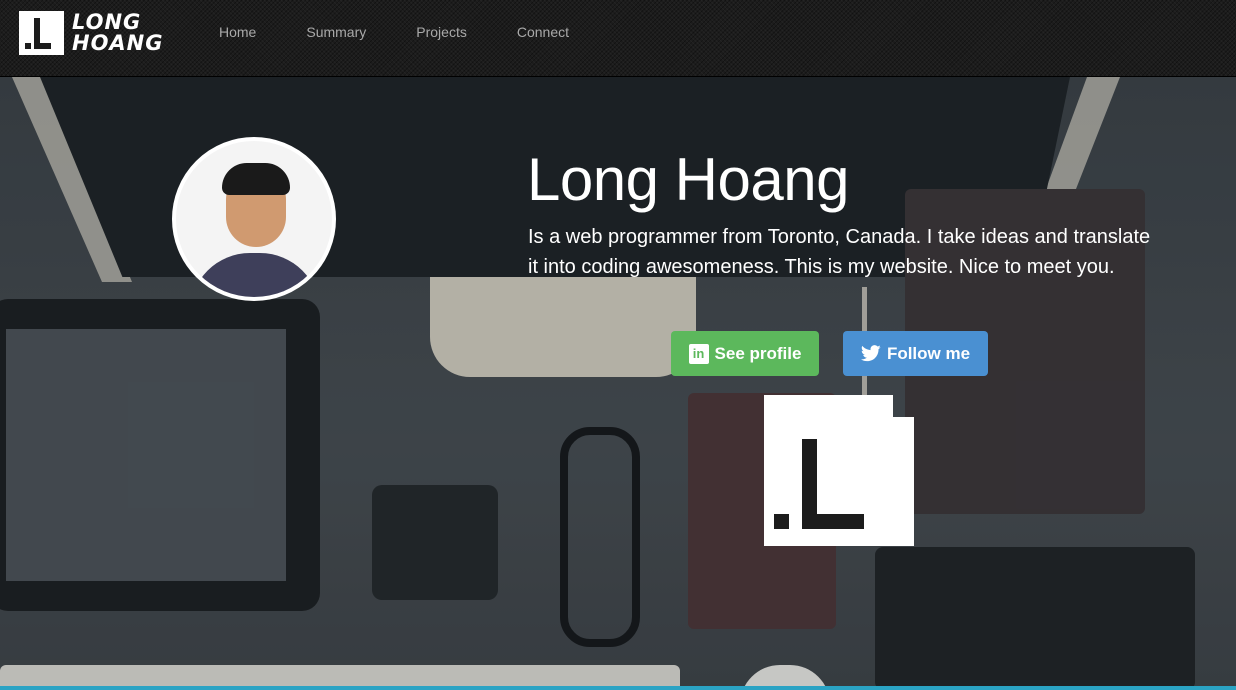 This screenshot has height=690, width=1236. I want to click on brand-name-line2: HOANG, so click(118, 43).